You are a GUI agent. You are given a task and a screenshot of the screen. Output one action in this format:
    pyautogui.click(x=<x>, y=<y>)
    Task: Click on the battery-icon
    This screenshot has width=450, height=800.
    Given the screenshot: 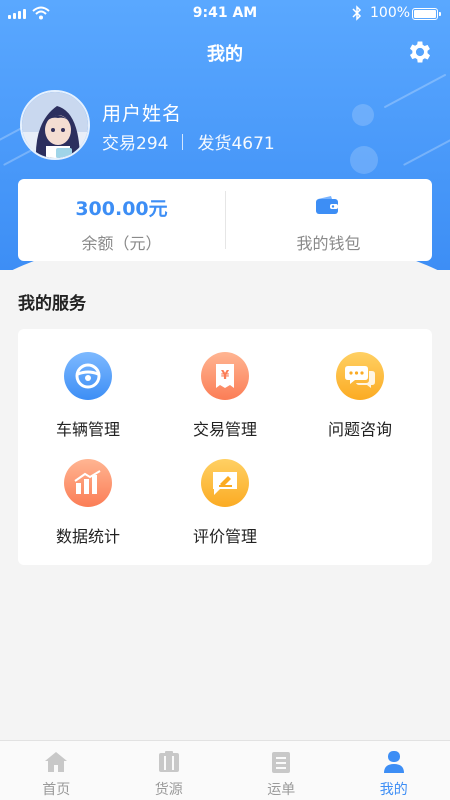 What is the action you would take?
    pyautogui.click(x=426, y=14)
    